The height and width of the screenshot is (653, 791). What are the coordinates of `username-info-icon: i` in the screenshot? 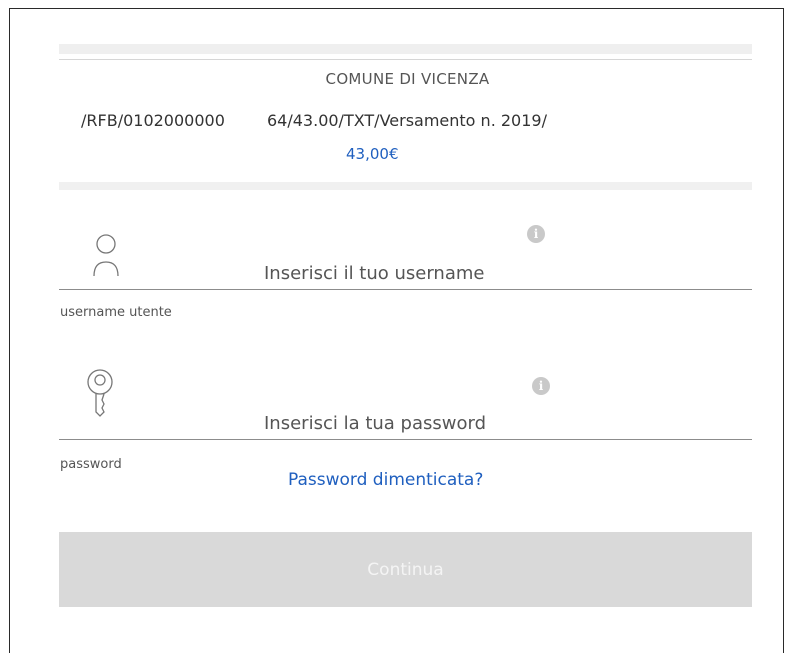 It's located at (536, 234).